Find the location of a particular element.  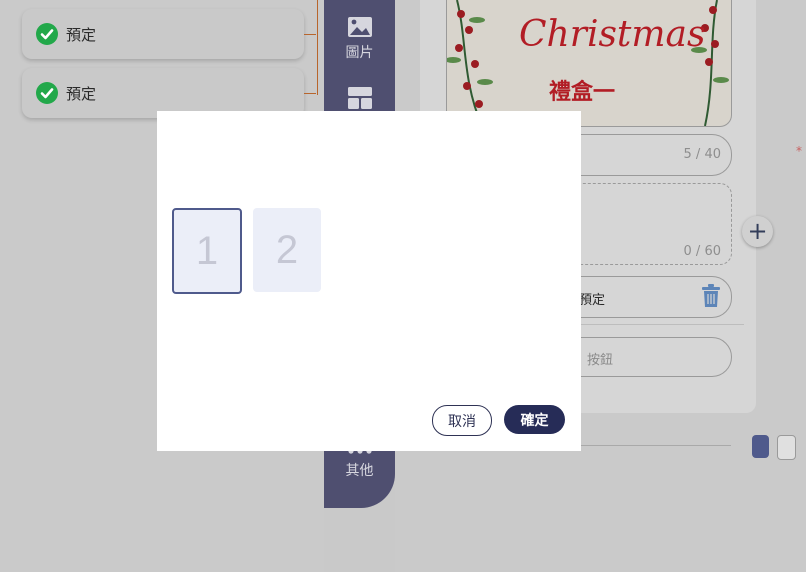

color-swatch-dark is located at coordinates (760, 446).